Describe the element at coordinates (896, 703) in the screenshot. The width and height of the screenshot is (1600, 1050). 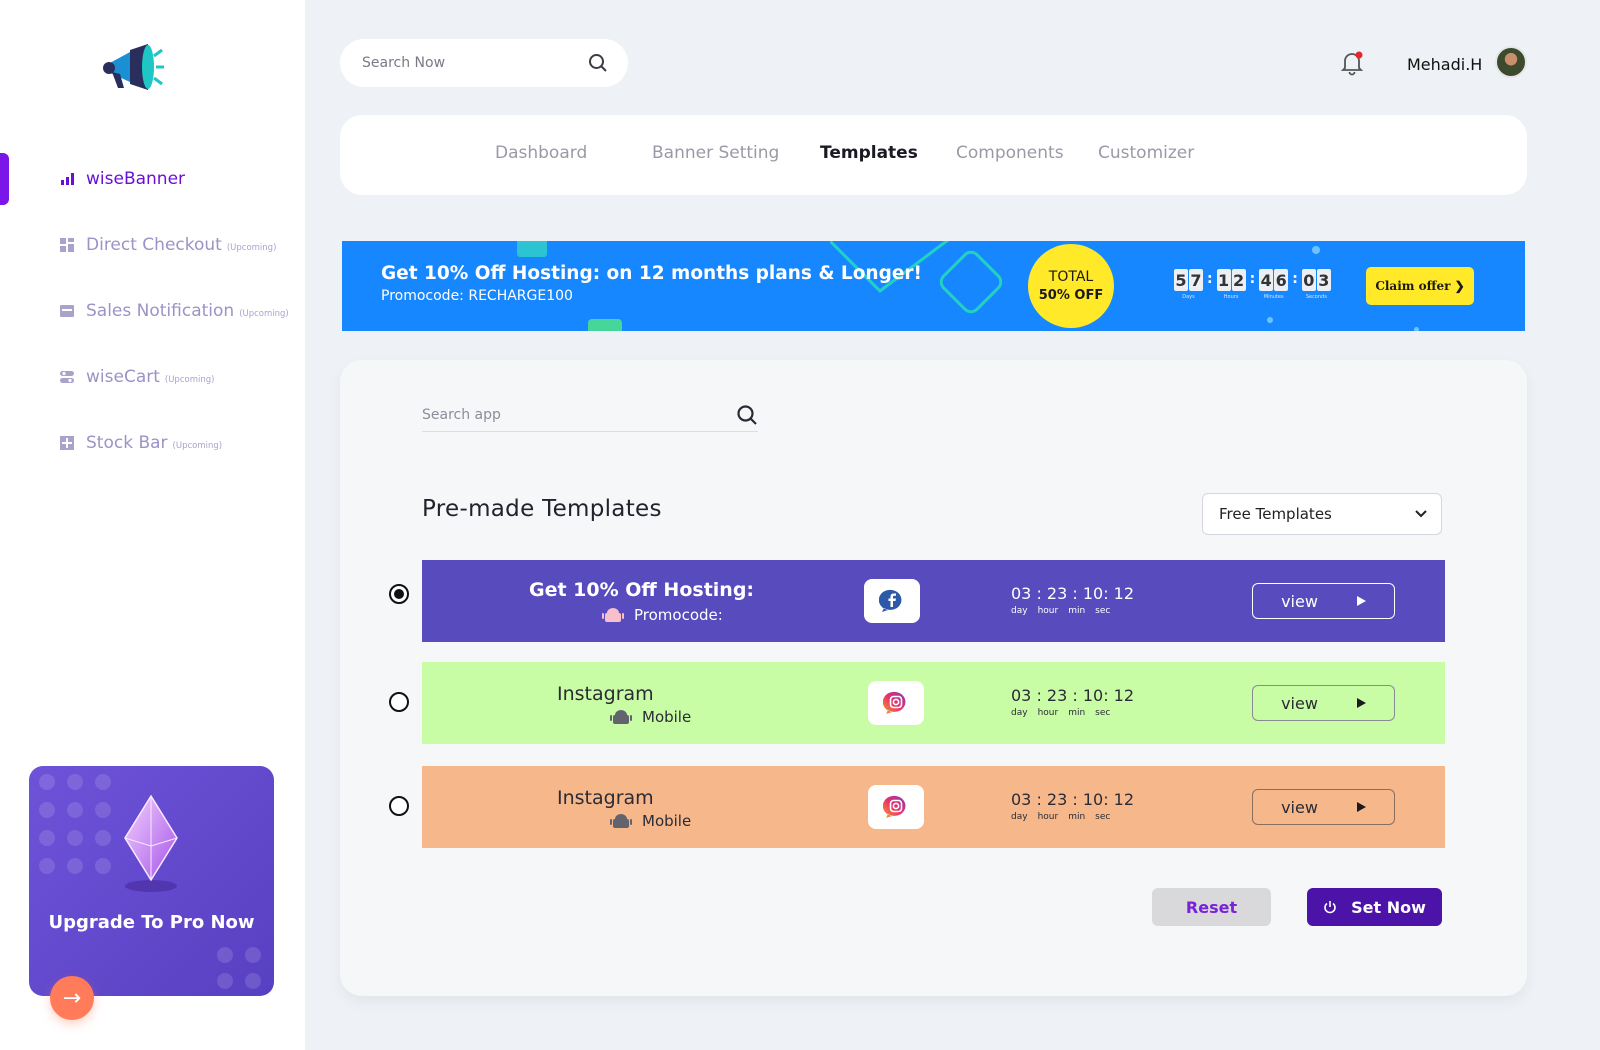
I see `instagram-icon` at that location.